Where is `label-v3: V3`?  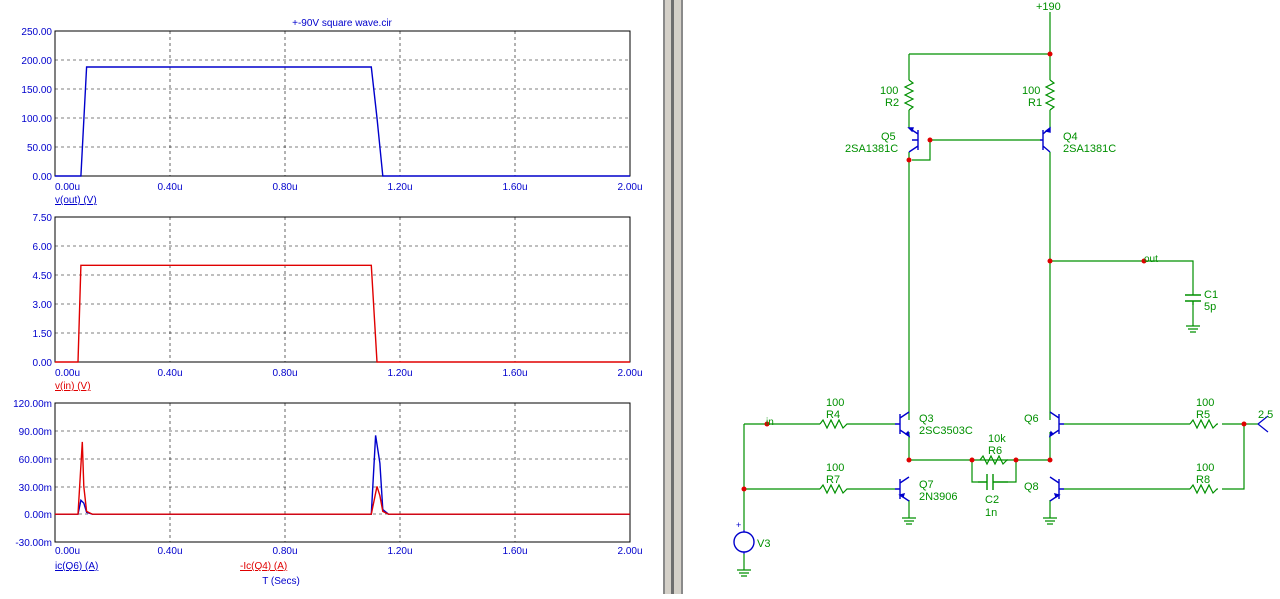 label-v3: V3 is located at coordinates (763, 544).